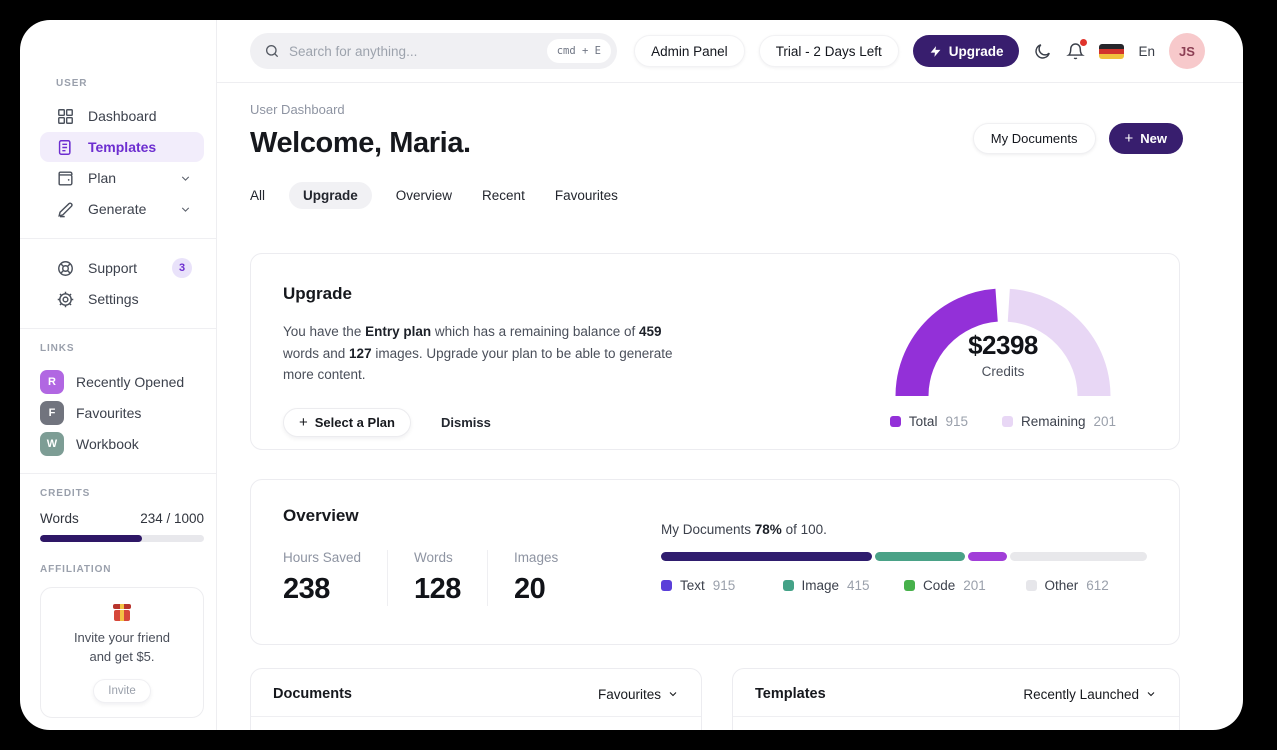 This screenshot has height=750, width=1277. I want to click on sidebar-item-plan: Plan, so click(122, 178).